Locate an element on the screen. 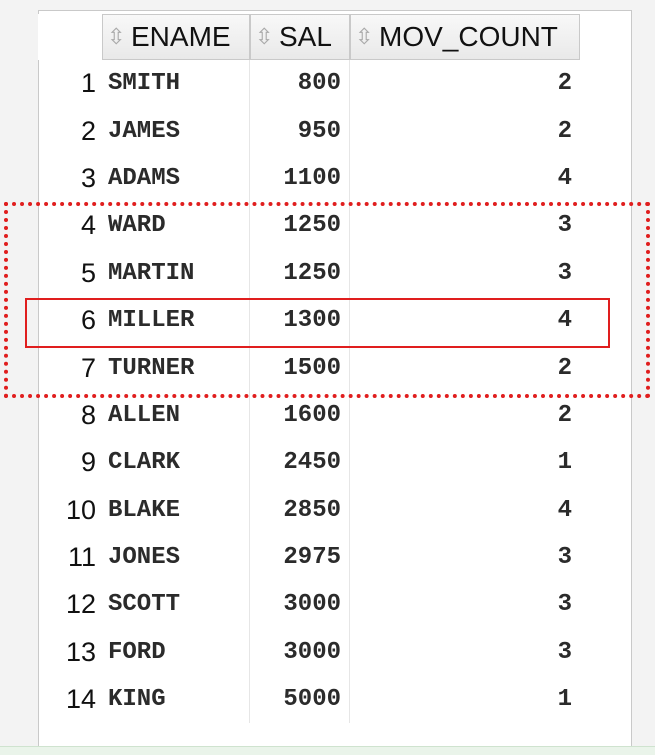 This screenshot has width=655, height=755. table-row: 2 JAMES 950 2 is located at coordinates (309, 131).